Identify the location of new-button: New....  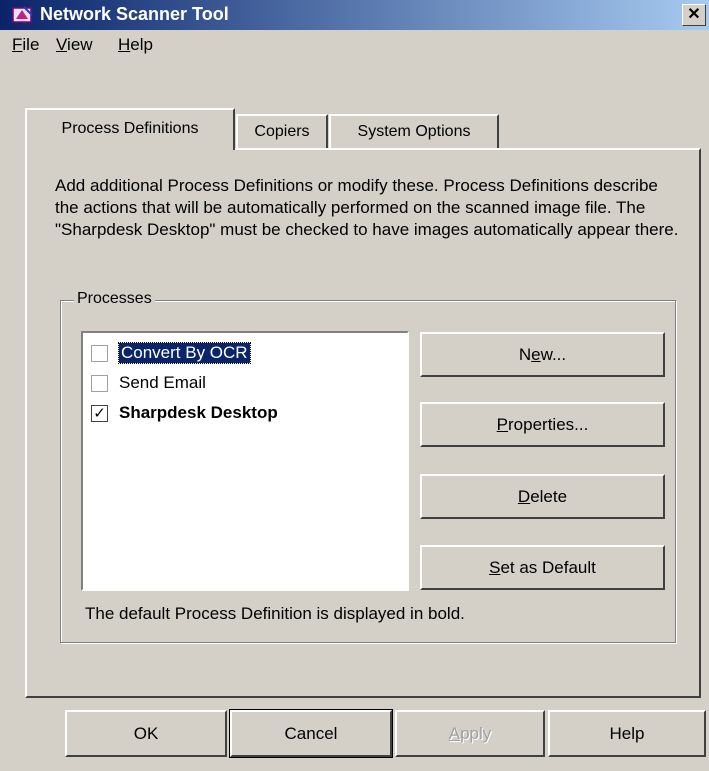
(542, 354).